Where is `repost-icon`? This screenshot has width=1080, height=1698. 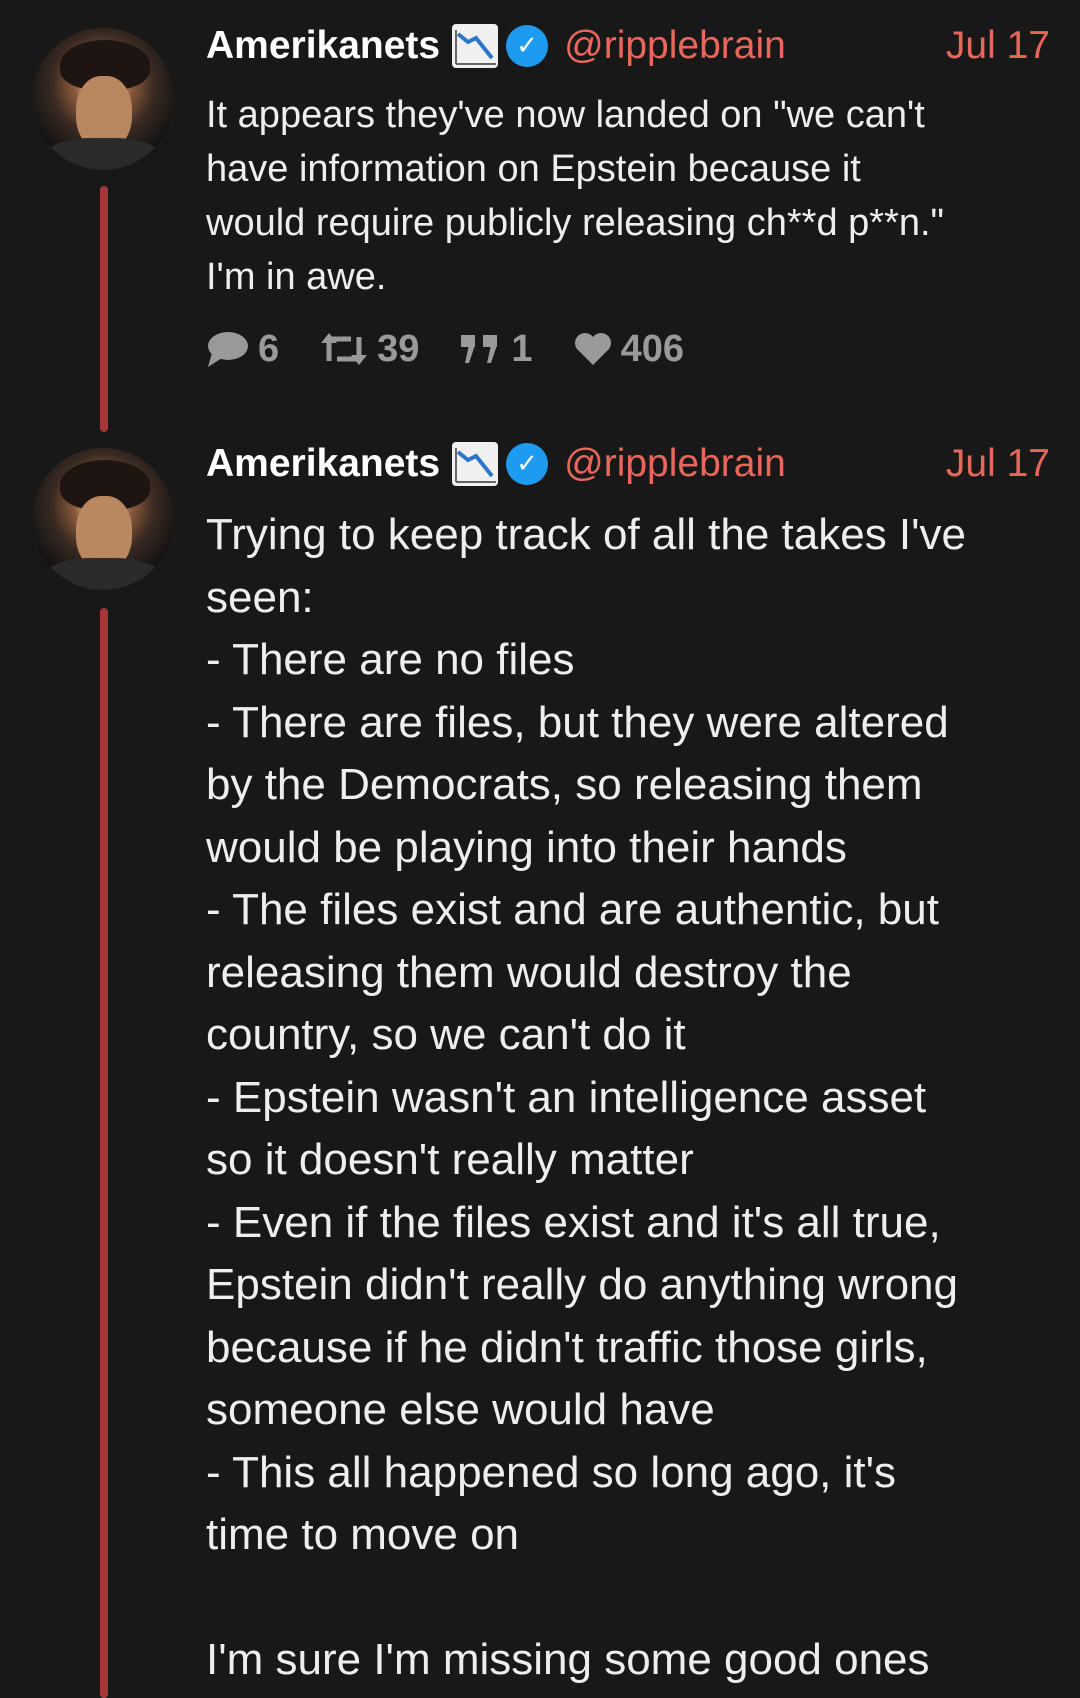 repost-icon is located at coordinates (344, 349).